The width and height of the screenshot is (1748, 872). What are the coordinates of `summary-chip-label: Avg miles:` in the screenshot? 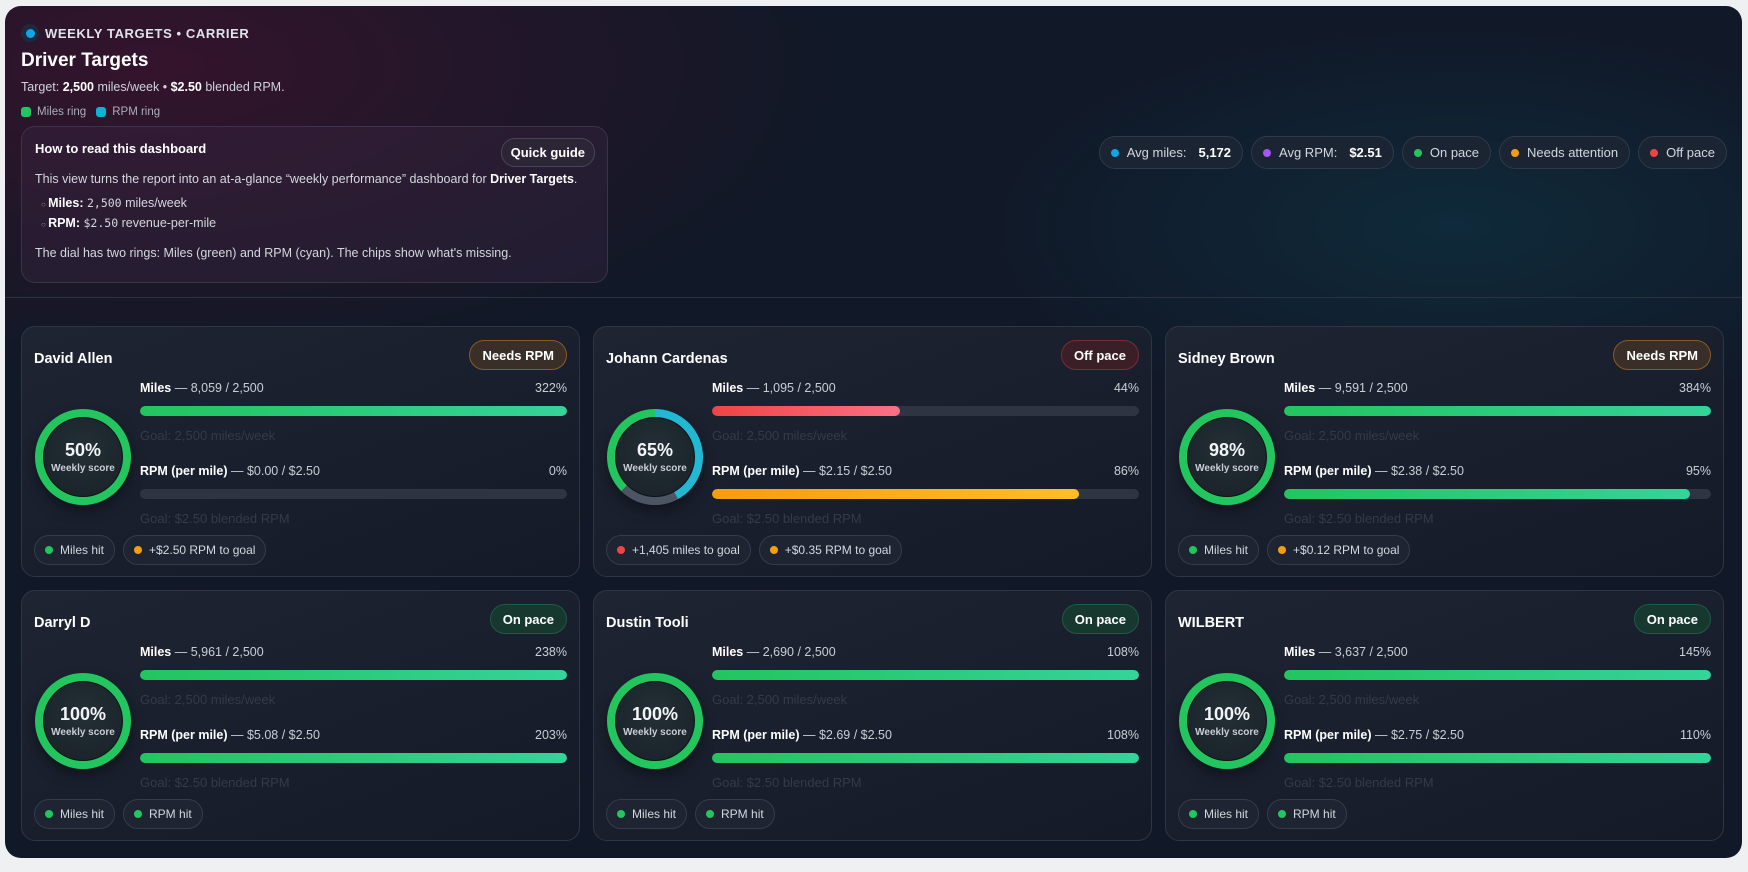 It's located at (1156, 152).